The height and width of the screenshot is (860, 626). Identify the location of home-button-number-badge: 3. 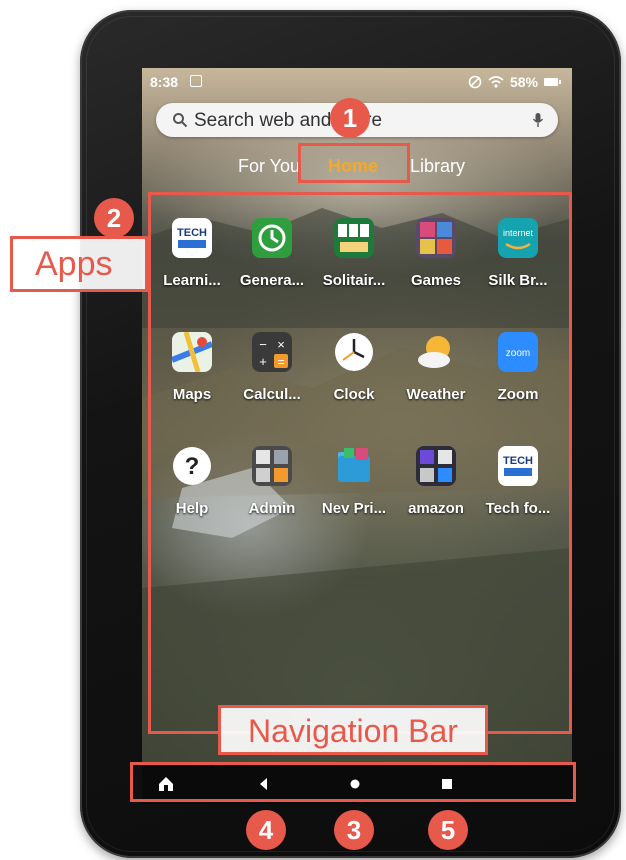
(354, 830).